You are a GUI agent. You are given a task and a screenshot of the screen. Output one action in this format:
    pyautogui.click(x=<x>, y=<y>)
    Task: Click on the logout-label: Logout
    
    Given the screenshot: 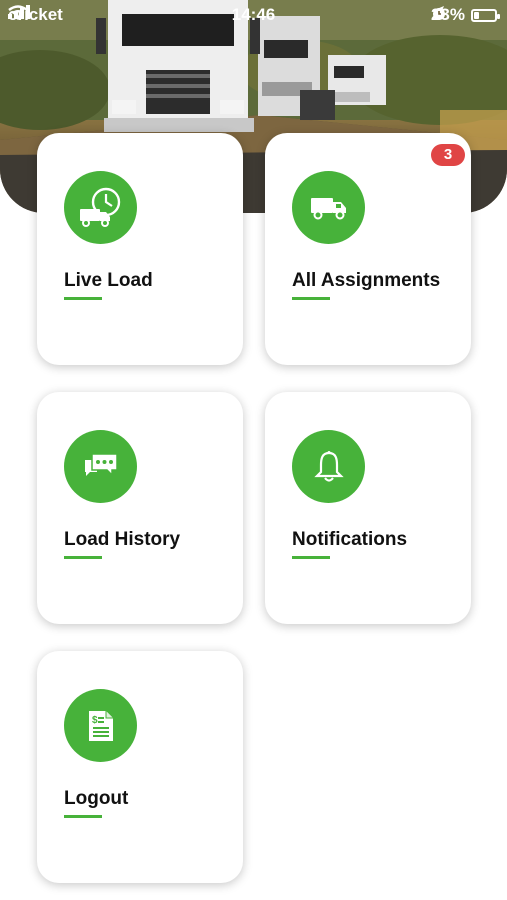 What is the action you would take?
    pyautogui.click(x=96, y=798)
    